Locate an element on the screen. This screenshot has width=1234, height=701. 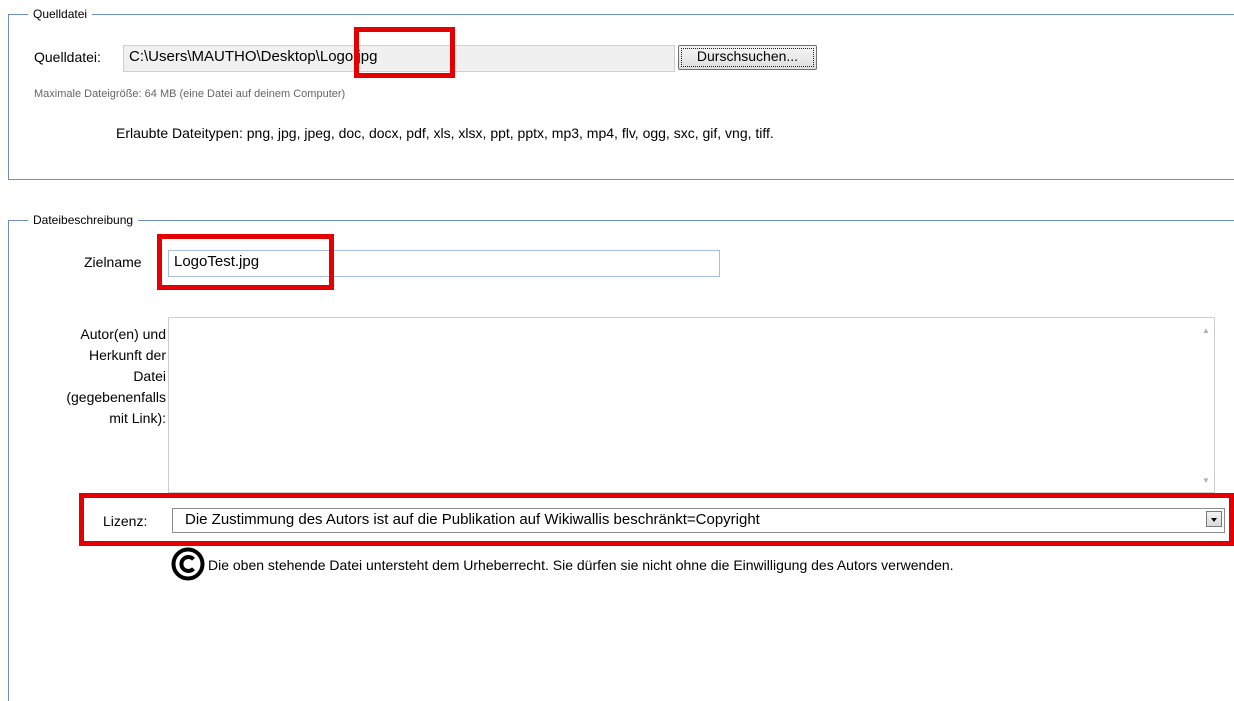
scroll-up-icon: ▲ is located at coordinates (1206, 331).